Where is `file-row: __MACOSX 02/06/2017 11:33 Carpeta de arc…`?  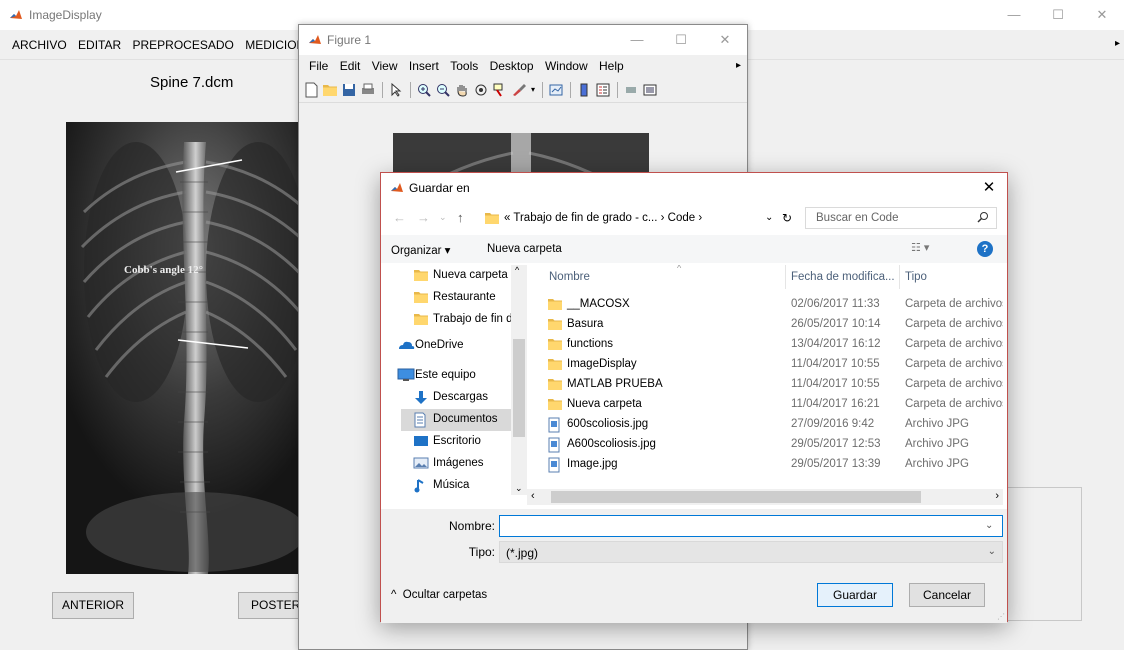
file-row: __MACOSX 02/06/2017 11:33 Carpeta de arc… is located at coordinates (765, 305).